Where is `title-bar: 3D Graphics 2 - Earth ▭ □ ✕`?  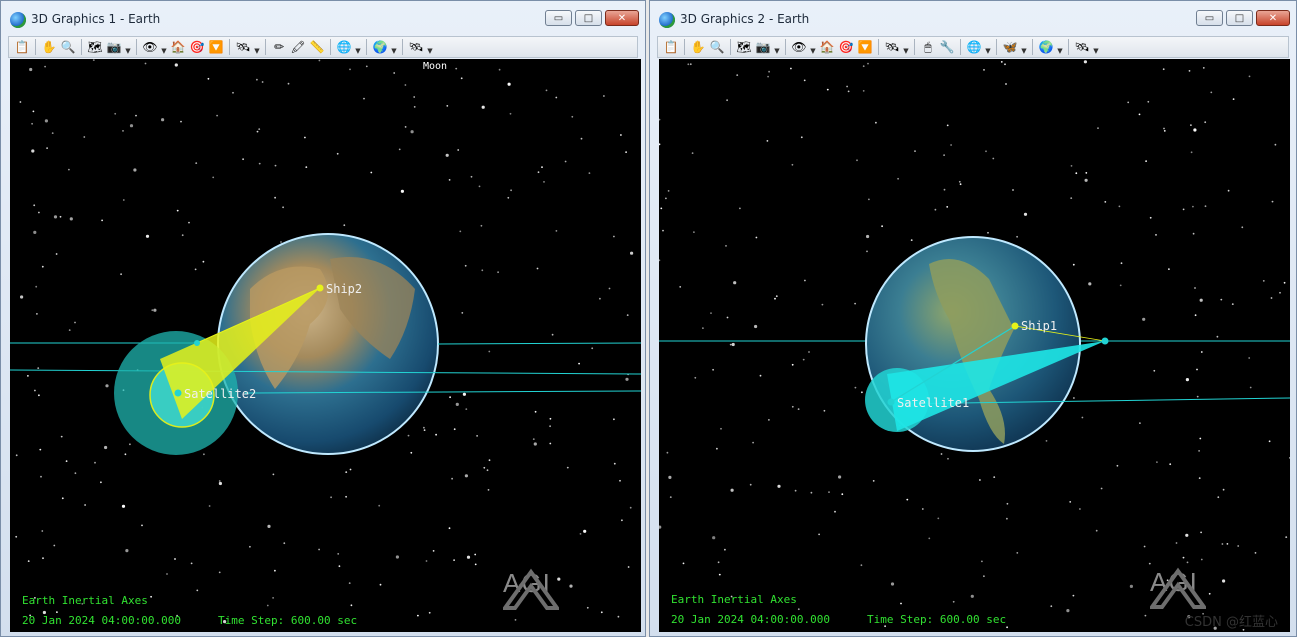 title-bar: 3D Graphics 2 - Earth ▭ □ ✕ is located at coordinates (973, 18).